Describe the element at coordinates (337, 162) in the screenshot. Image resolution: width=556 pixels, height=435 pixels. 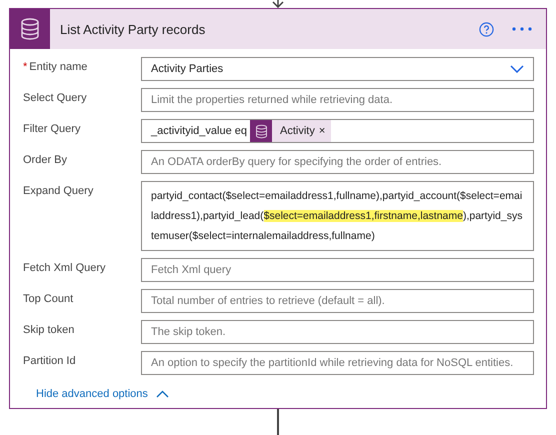
I see `input-field: An ODATA orderBy query for specifying the order of entries.` at that location.